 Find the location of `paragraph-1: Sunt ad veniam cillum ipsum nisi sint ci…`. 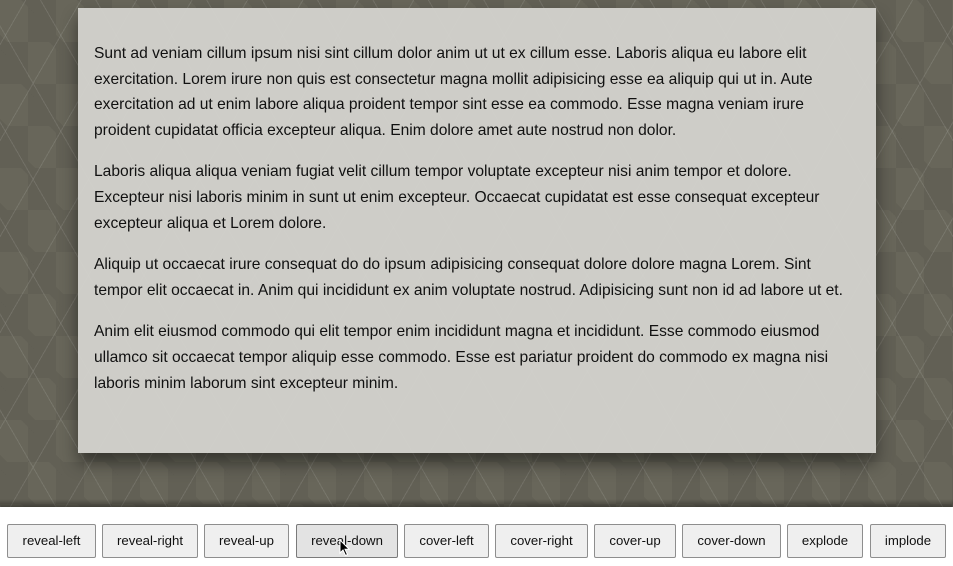

paragraph-1: Sunt ad veniam cillum ipsum nisi sint ci… is located at coordinates (453, 92).